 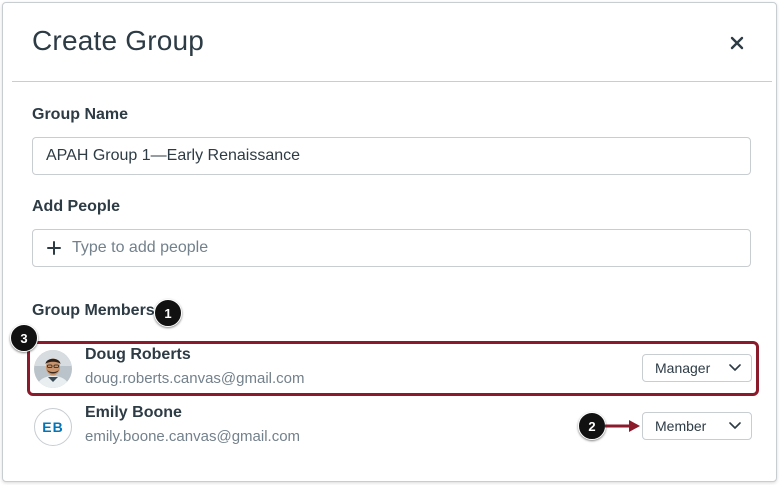 I want to click on role-select-doug-roberts: Manager, so click(x=697, y=368).